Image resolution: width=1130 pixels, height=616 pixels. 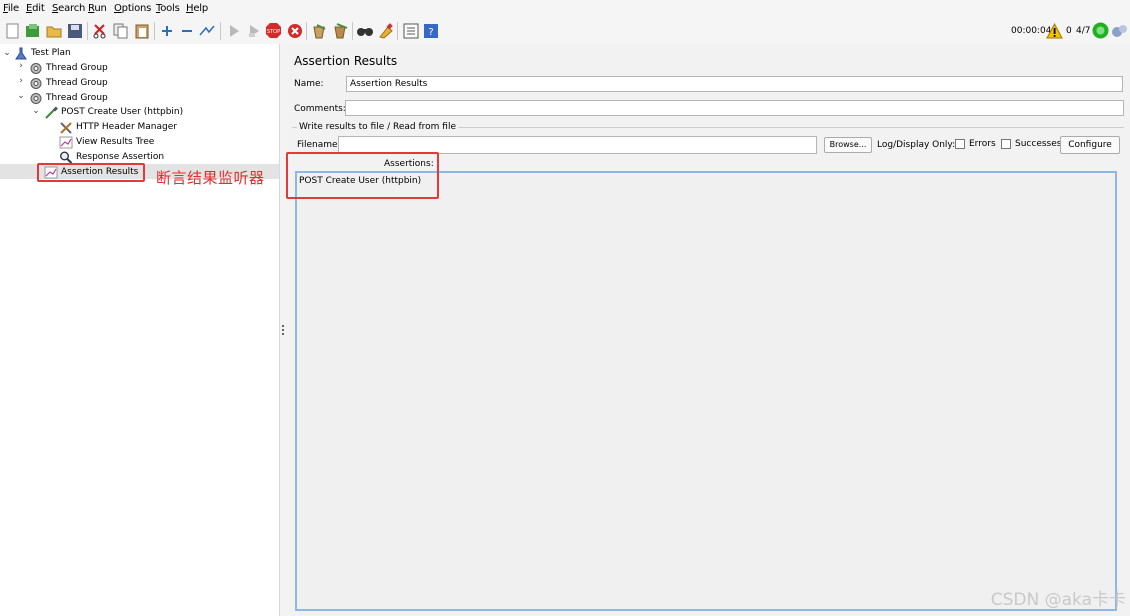 I want to click on test-plan-icon, so click(x=21, y=53).